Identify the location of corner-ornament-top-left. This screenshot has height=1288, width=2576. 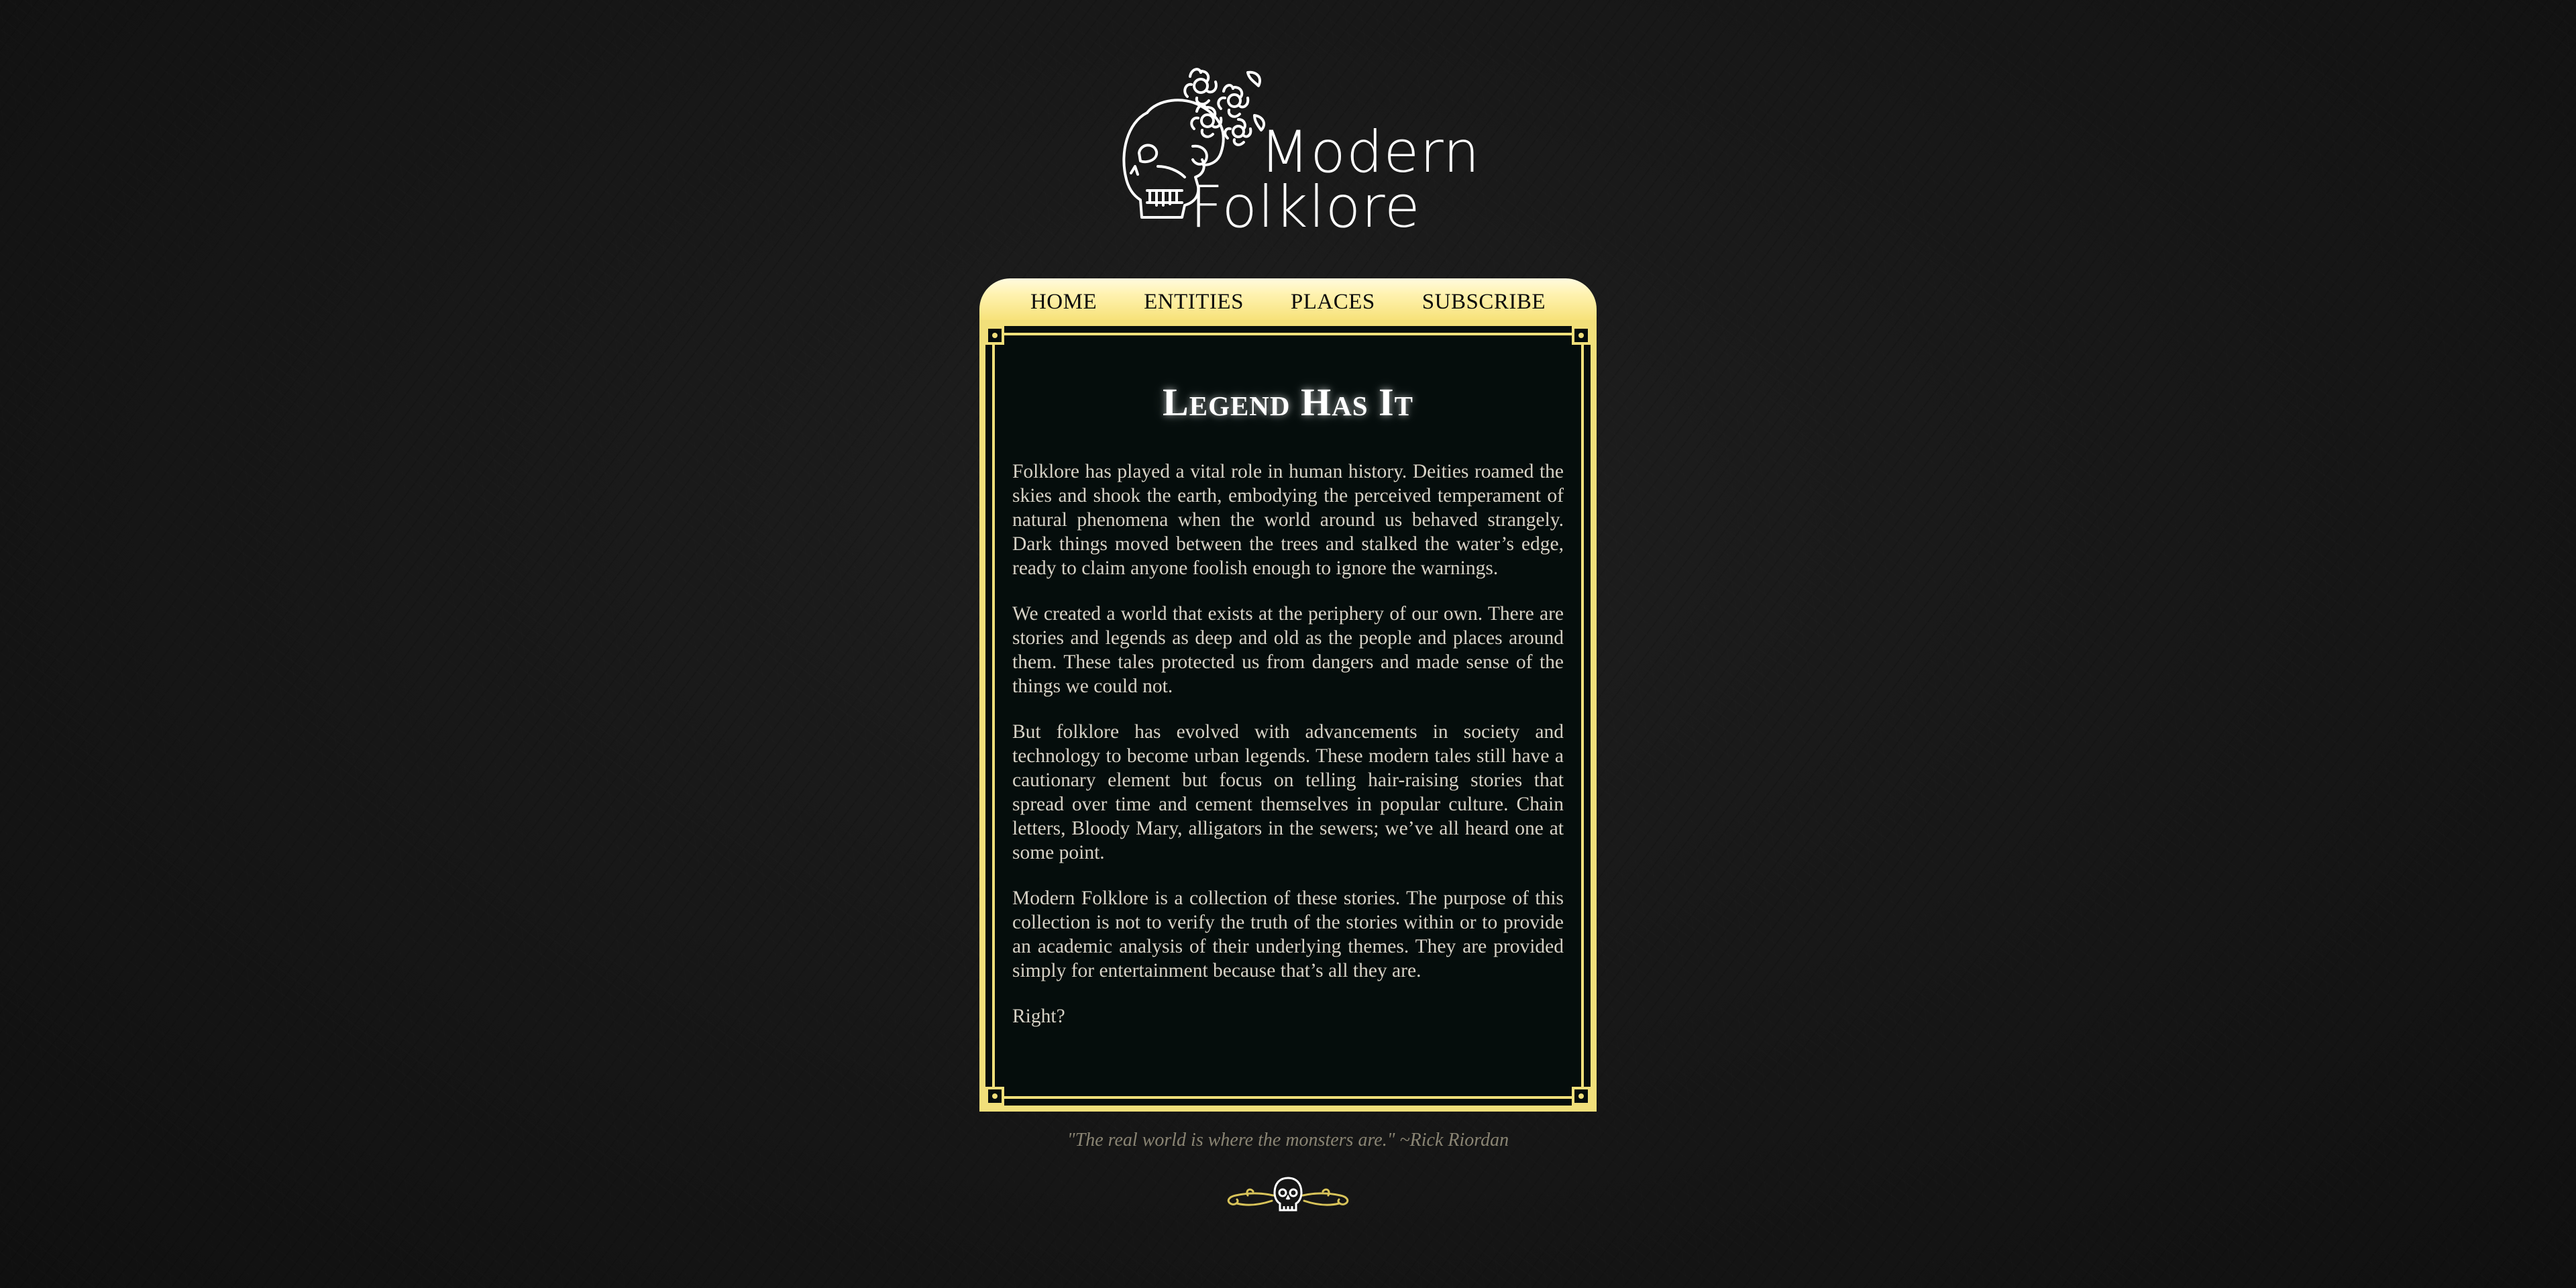
(994, 335).